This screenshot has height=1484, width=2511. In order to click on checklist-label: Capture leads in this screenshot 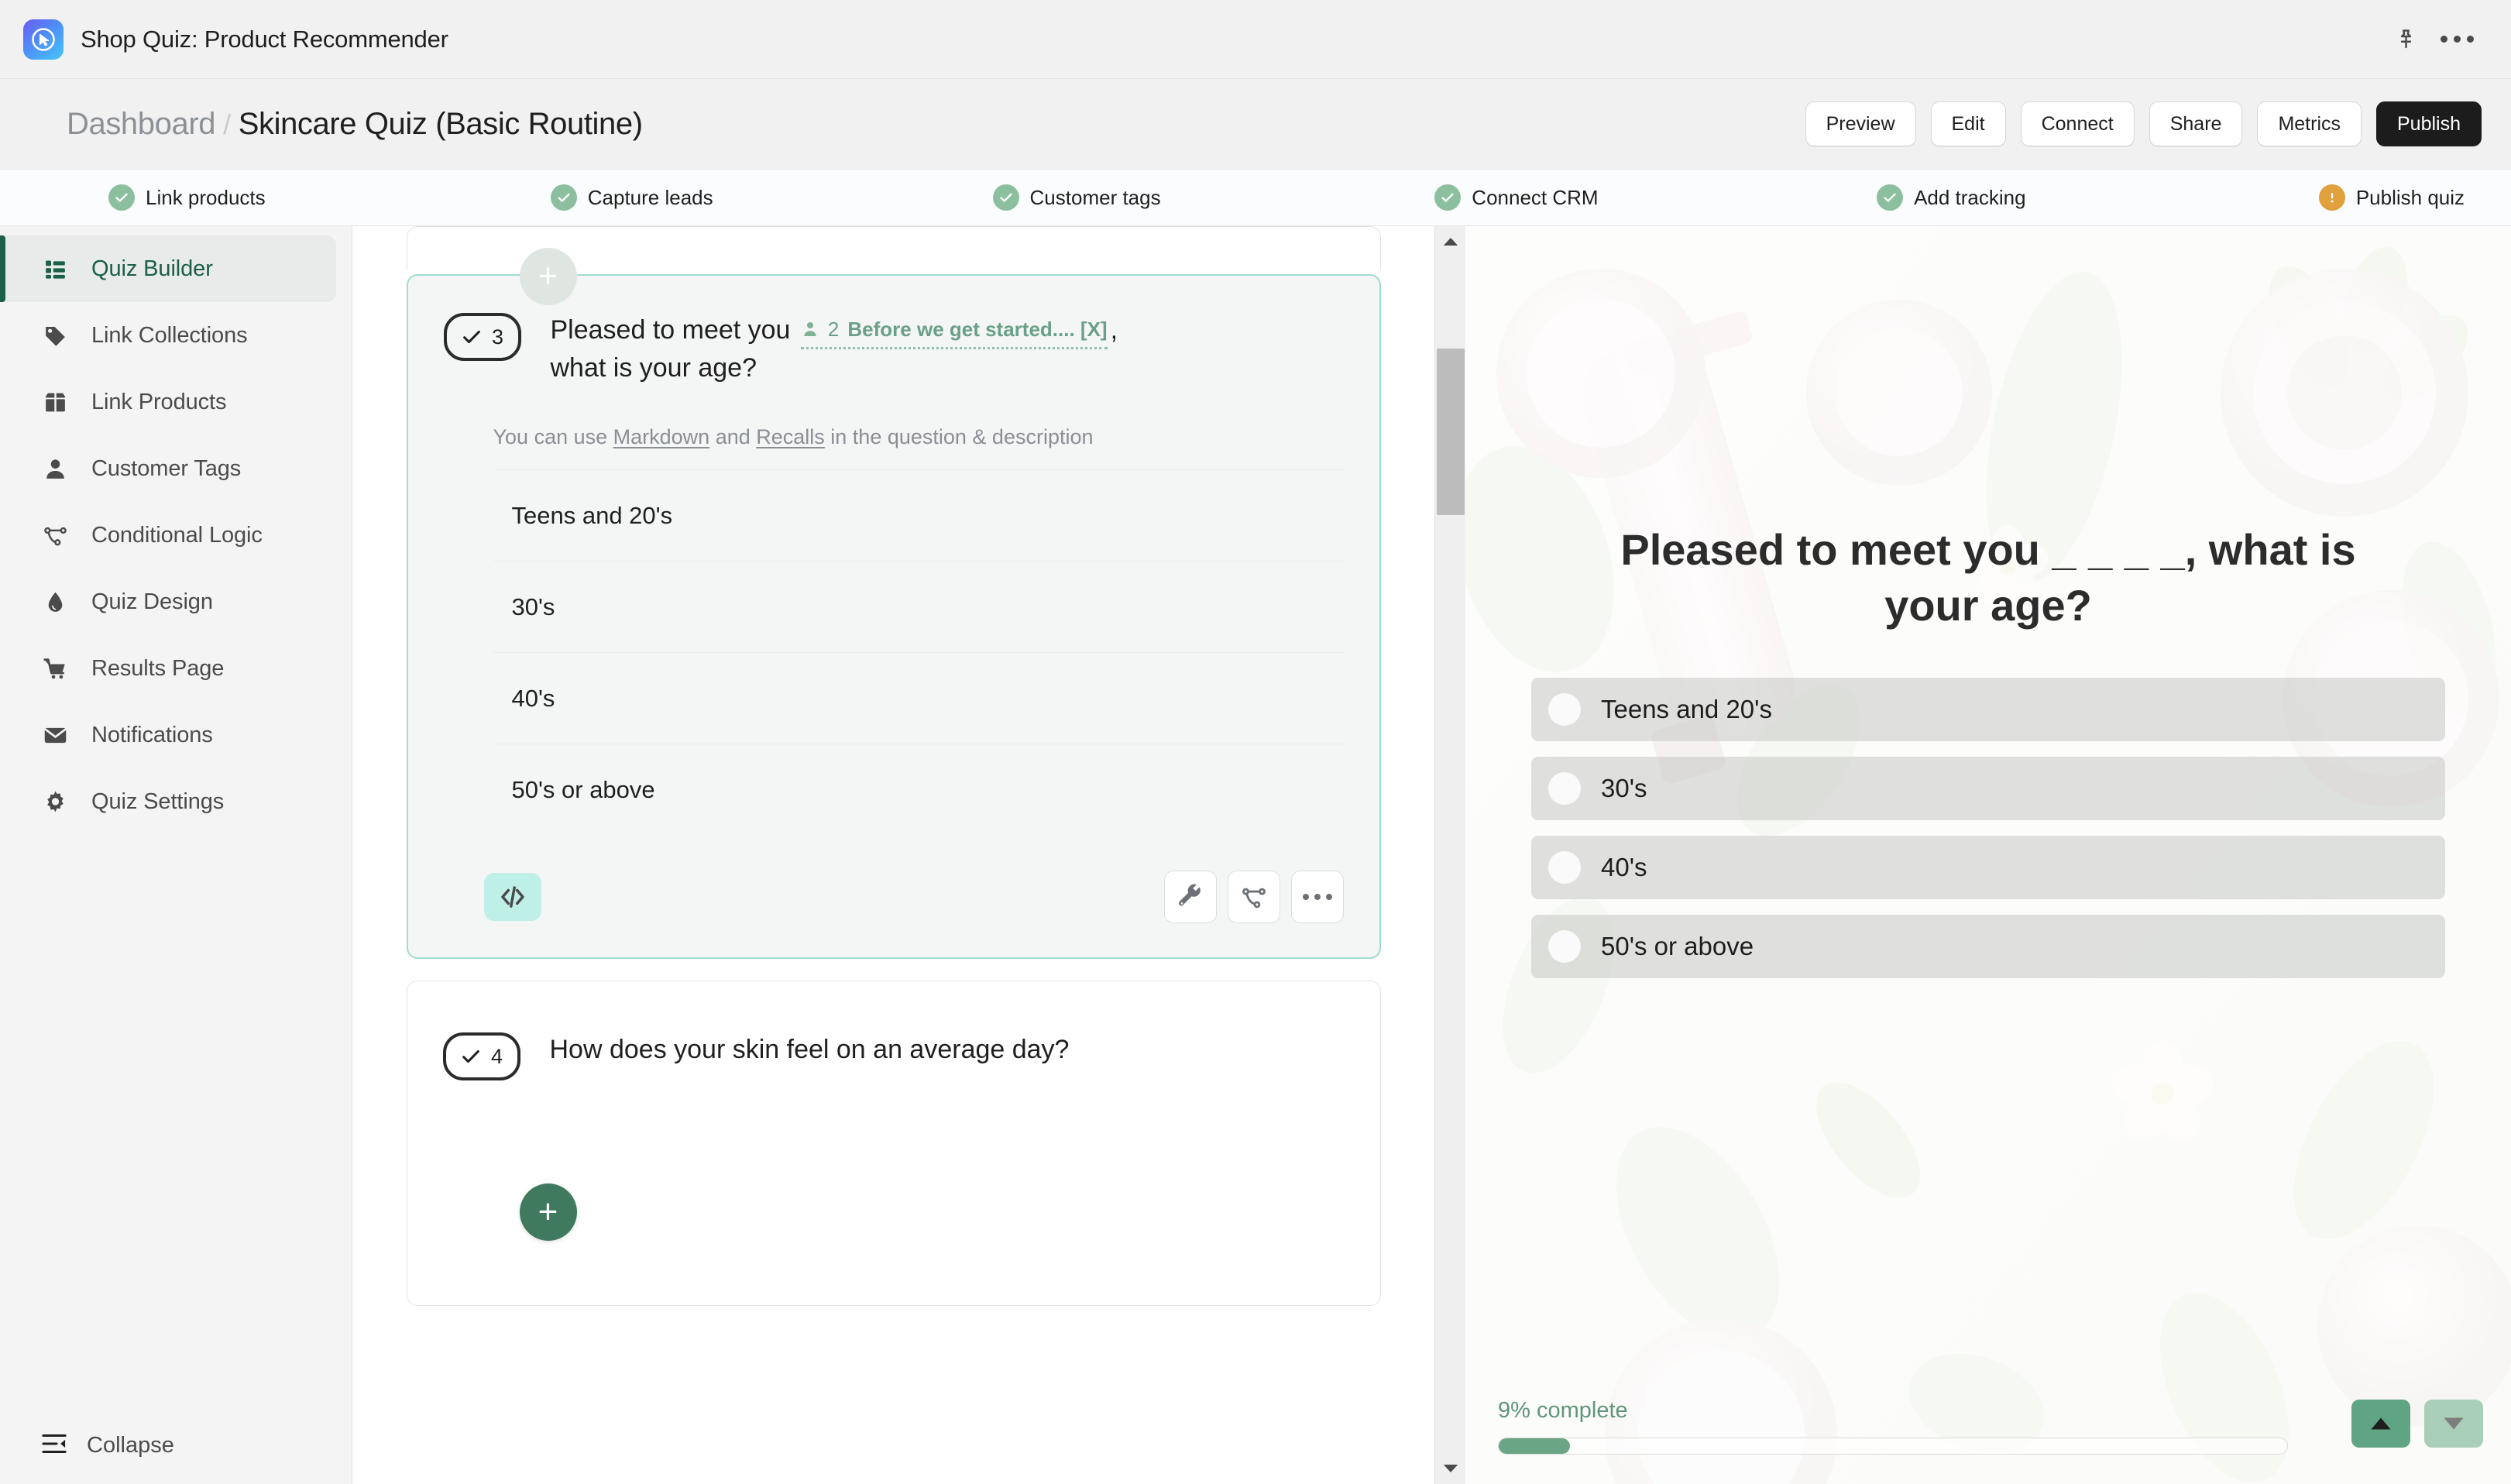, I will do `click(650, 197)`.